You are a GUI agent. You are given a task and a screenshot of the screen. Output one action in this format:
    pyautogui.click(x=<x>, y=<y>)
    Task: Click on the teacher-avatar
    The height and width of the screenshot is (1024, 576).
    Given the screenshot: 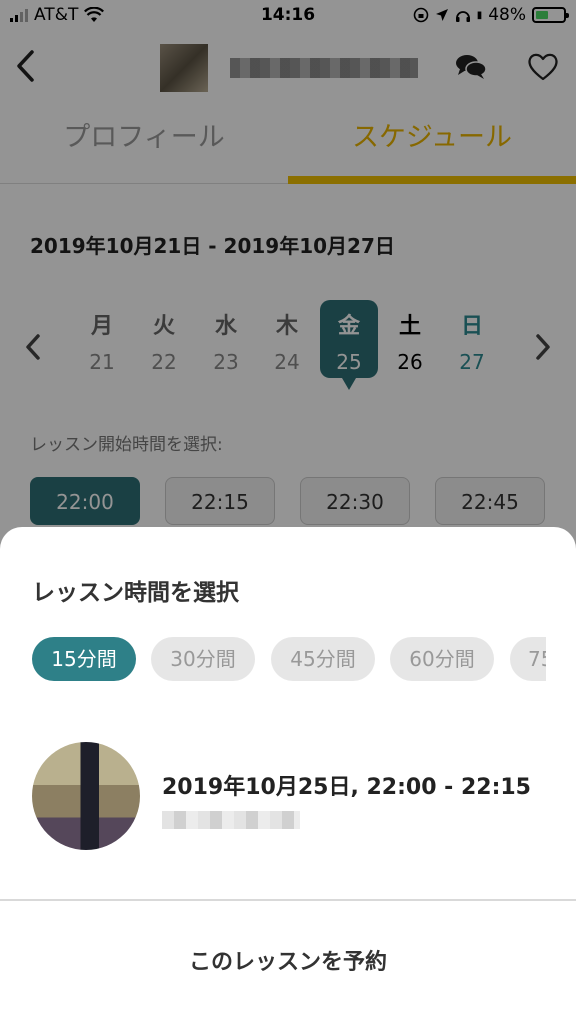 What is the action you would take?
    pyautogui.click(x=86, y=796)
    